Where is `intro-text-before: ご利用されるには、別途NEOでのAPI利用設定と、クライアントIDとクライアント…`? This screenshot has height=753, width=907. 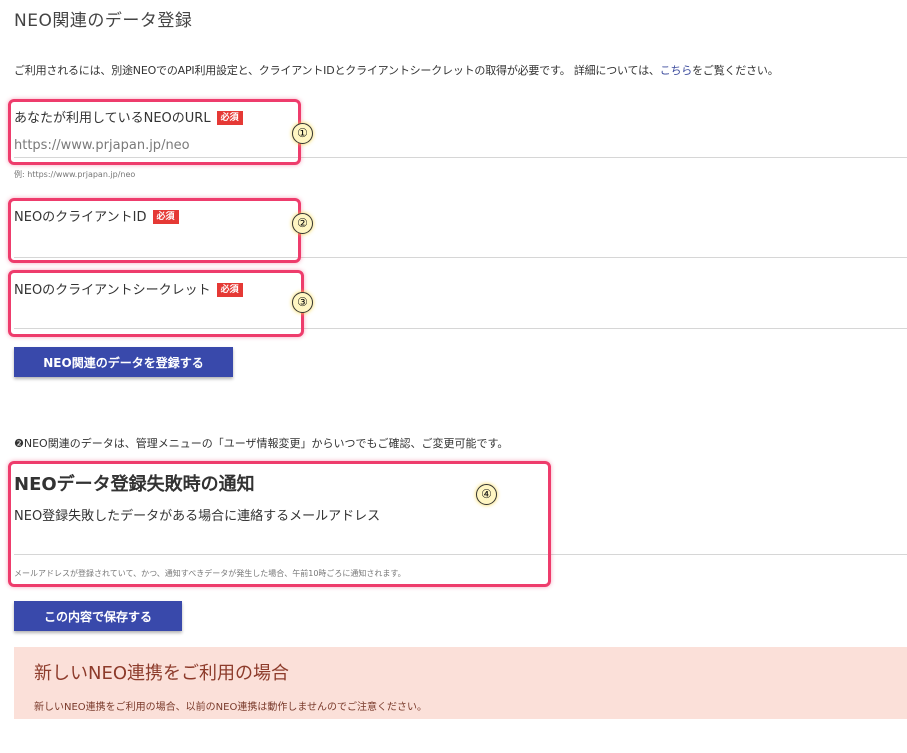
intro-text-before: ご利用されるには、別途NEOでのAPI利用設定と、クライアントIDとクライアント… is located at coordinates (337, 70).